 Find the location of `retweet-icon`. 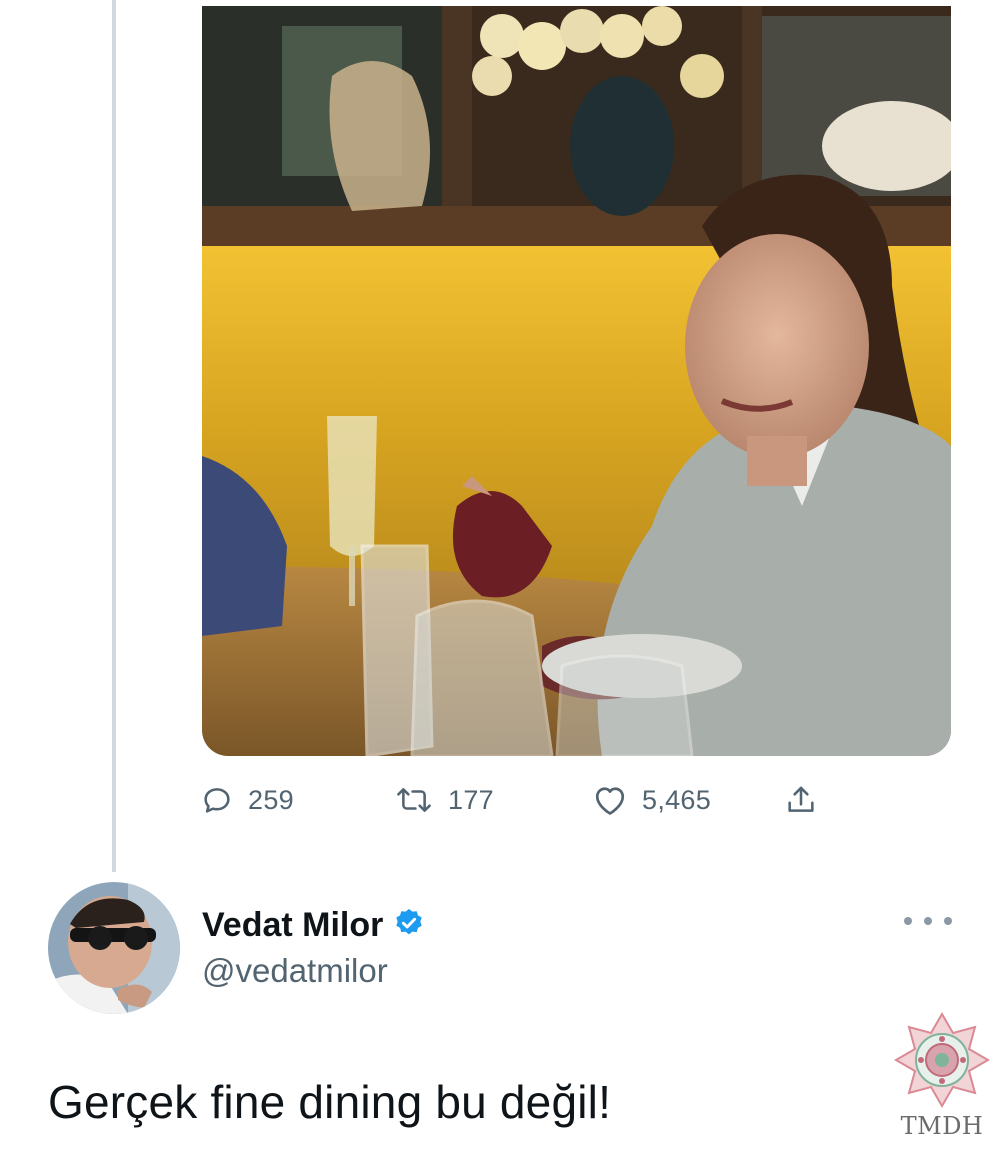

retweet-icon is located at coordinates (414, 800).